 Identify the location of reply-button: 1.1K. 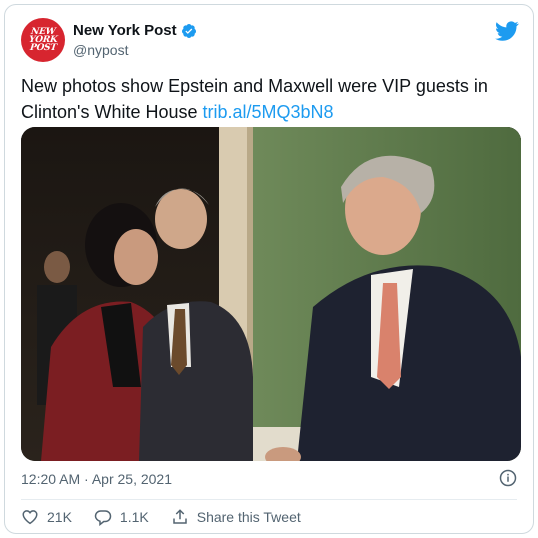
(121, 517).